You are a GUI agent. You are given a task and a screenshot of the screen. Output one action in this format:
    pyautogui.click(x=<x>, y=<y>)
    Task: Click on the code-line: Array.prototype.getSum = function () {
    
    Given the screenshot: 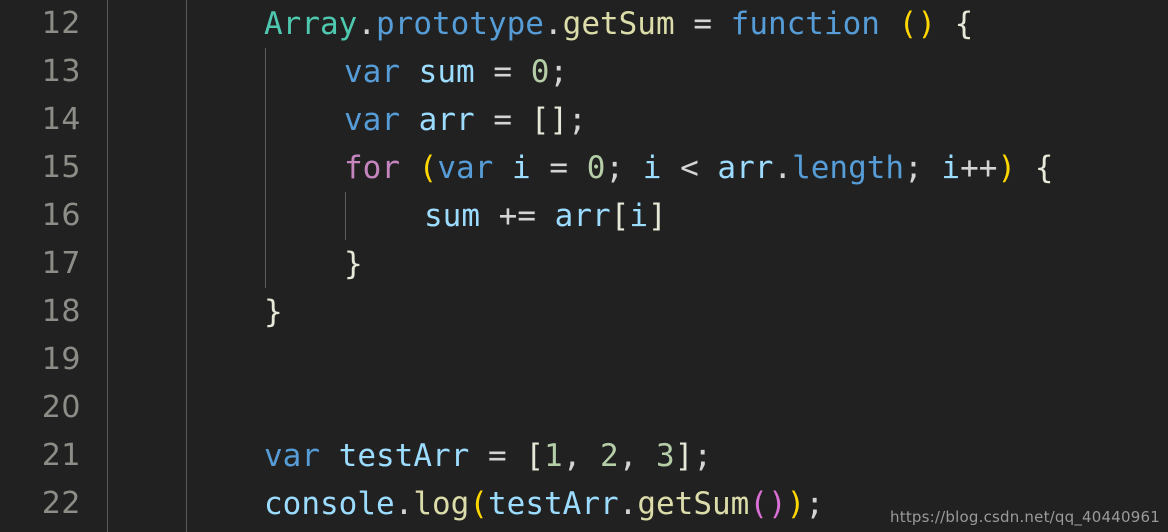 What is the action you would take?
    pyautogui.click(x=618, y=24)
    